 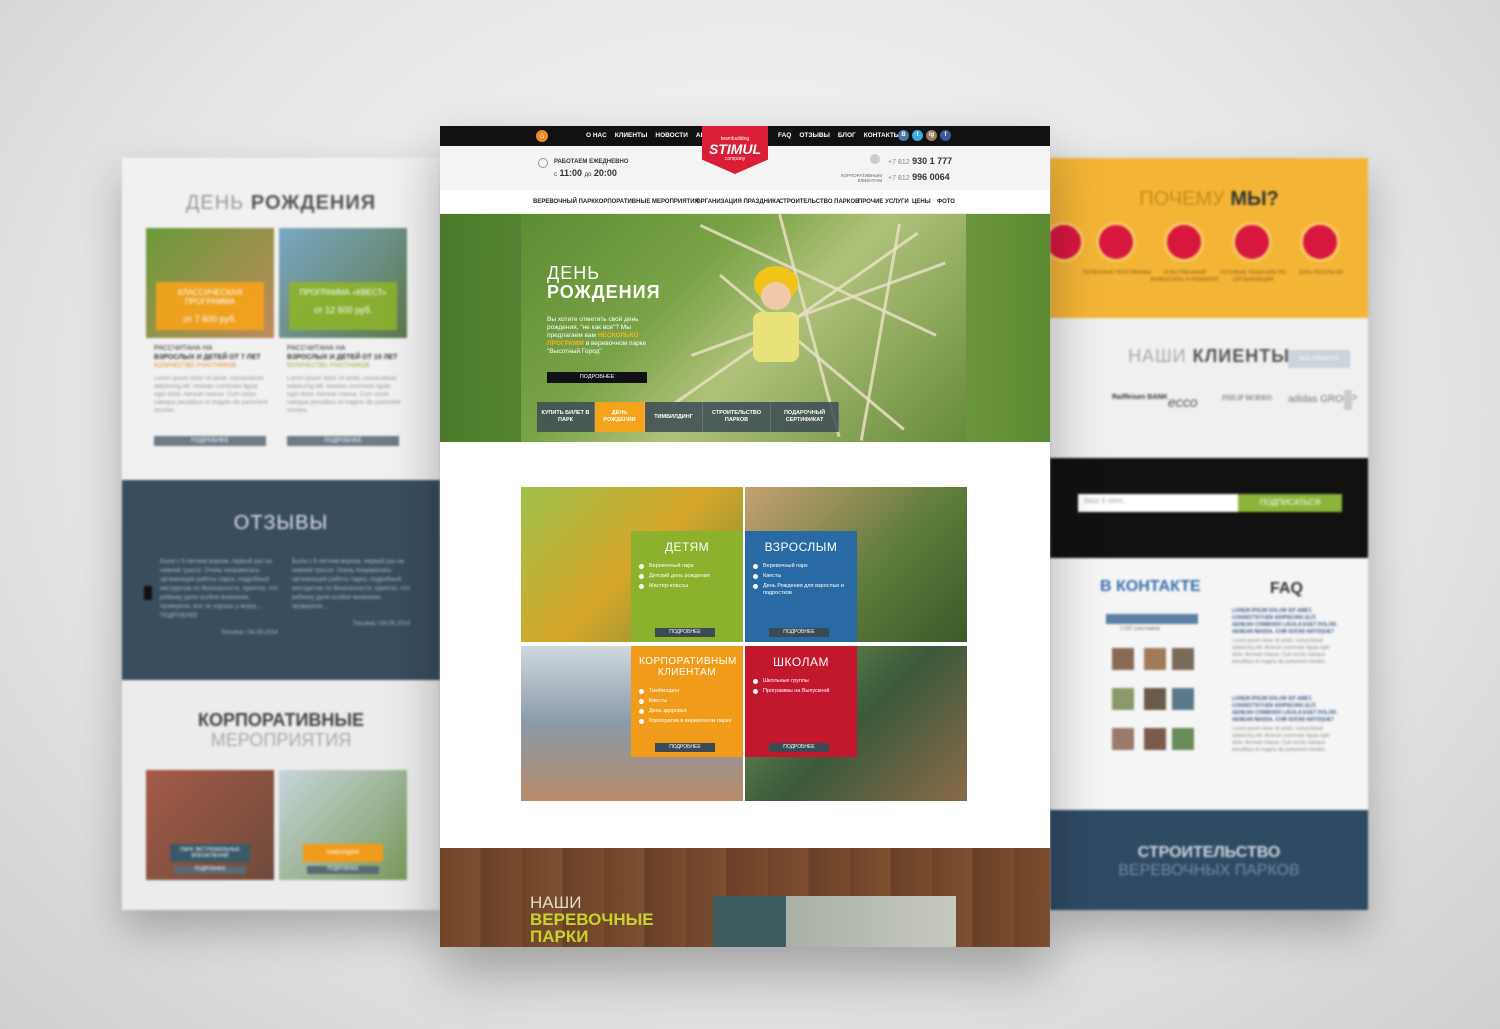 I want to click on nav-clients: КЛИЕНТЫ, so click(x=631, y=135).